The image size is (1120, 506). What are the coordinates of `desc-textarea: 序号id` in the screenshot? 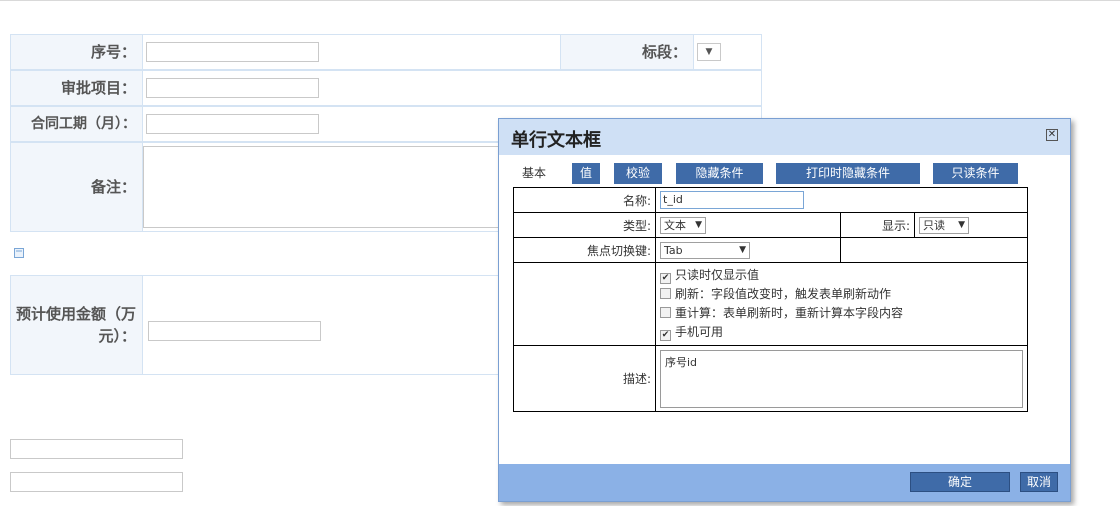 It's located at (841, 378).